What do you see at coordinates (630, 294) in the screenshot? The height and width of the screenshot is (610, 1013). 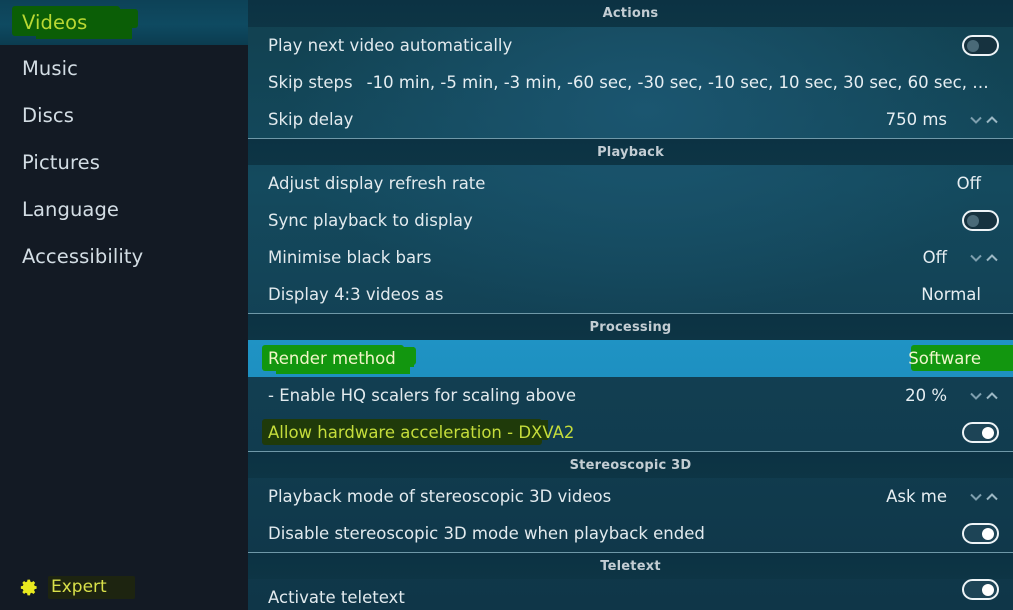 I see `setting-row-display-4-3-videos: Display 4:3 videos as Normal` at bounding box center [630, 294].